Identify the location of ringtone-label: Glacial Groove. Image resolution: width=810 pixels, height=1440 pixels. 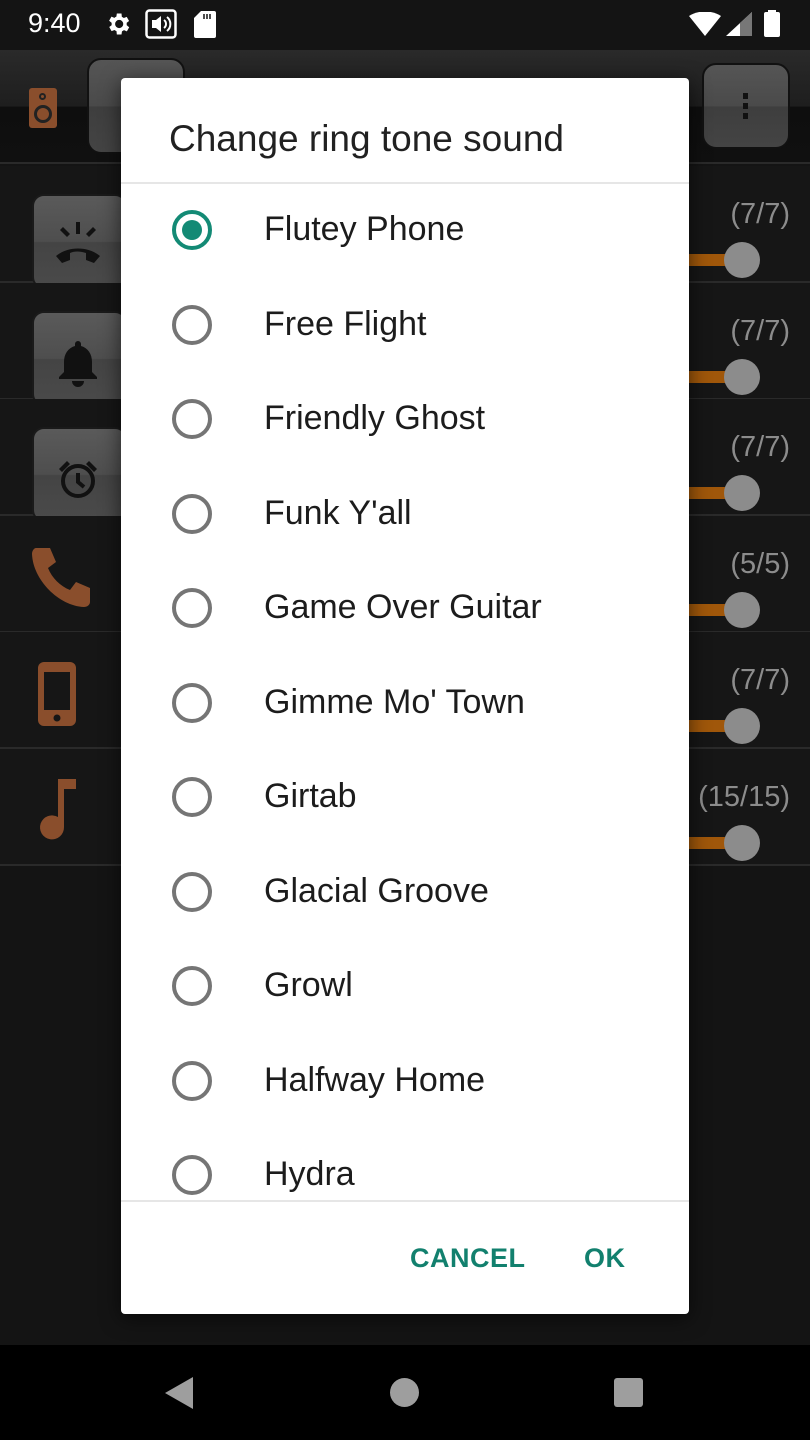
(376, 890).